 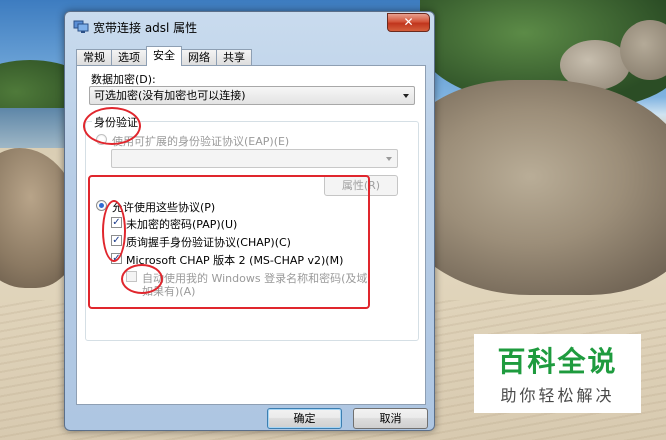 What do you see at coordinates (170, 95) in the screenshot?
I see `data-encryption-value: 可选加密(没有加密也可以连接)` at bounding box center [170, 95].